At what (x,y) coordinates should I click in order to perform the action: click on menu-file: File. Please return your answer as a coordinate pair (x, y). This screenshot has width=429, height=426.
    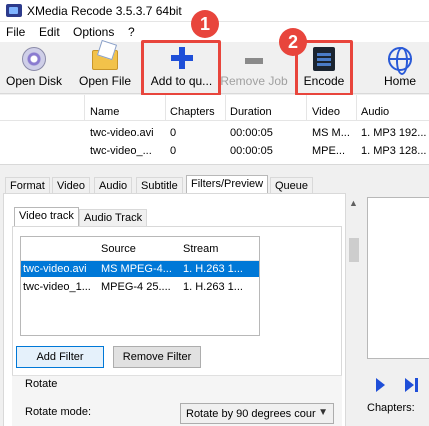
    Looking at the image, I should click on (15, 32).